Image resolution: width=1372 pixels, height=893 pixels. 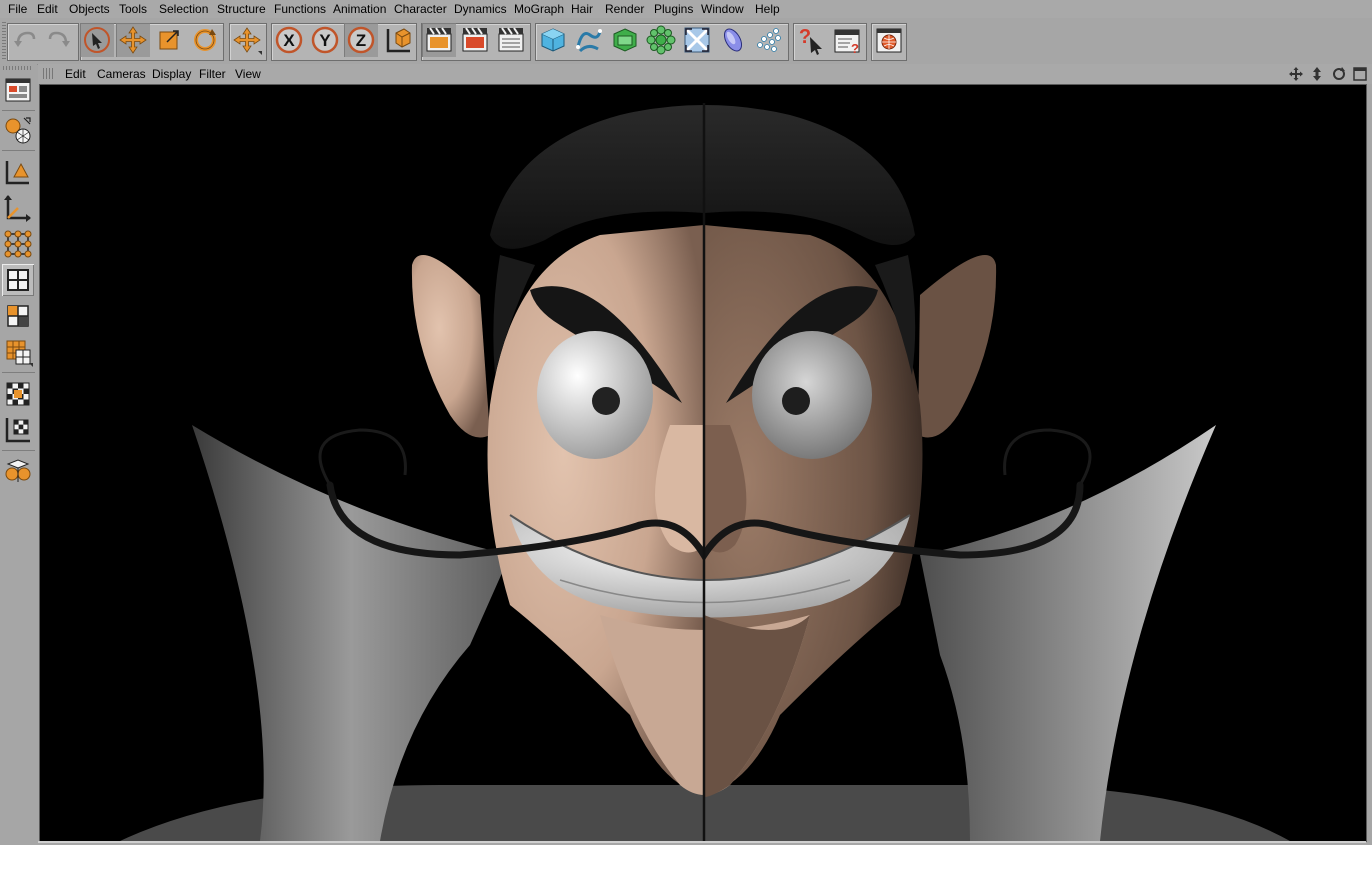 What do you see at coordinates (722, 9) in the screenshot?
I see `menu-window: Window` at bounding box center [722, 9].